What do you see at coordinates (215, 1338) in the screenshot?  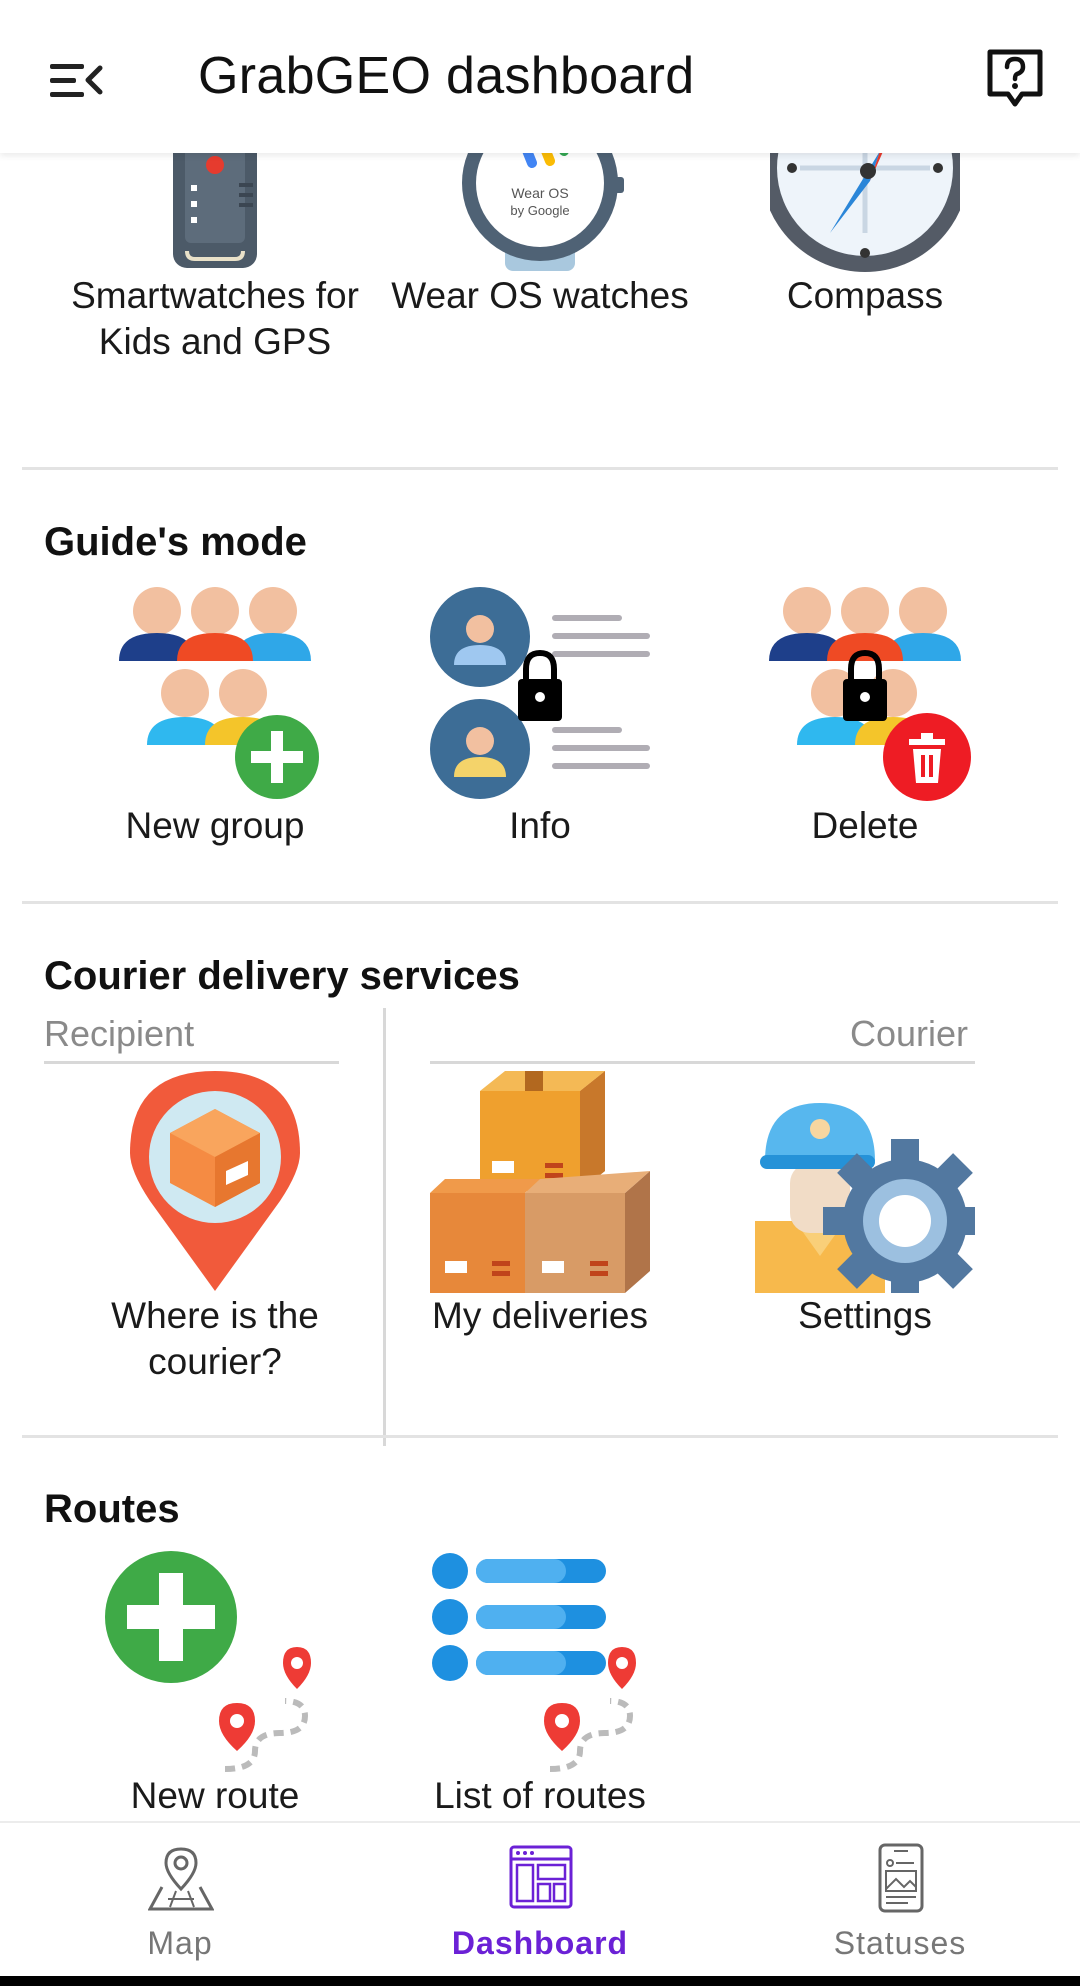 I see `tile-label: Where is the courier?` at bounding box center [215, 1338].